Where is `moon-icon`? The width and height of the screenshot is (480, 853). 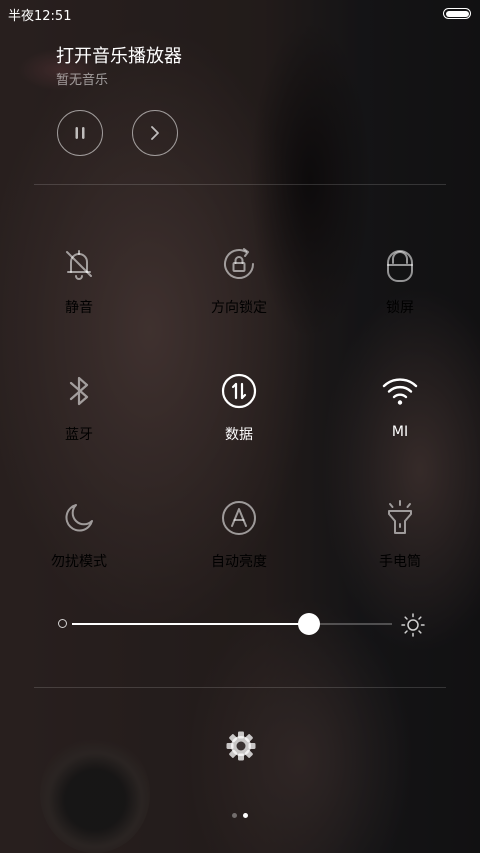
moon-icon is located at coordinates (79, 518).